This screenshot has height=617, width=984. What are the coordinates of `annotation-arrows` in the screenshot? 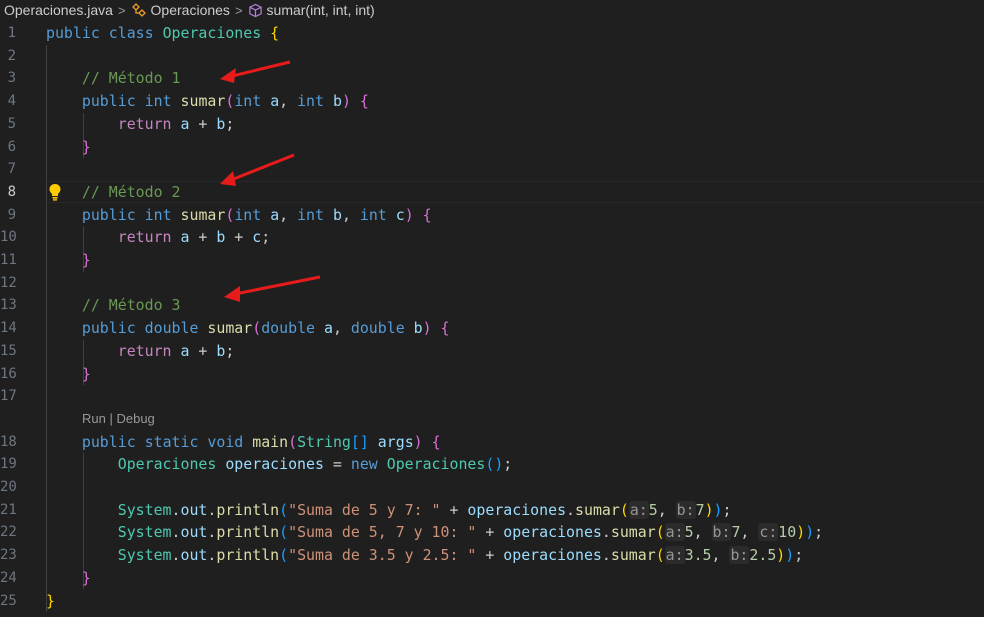 It's located at (270, 181).